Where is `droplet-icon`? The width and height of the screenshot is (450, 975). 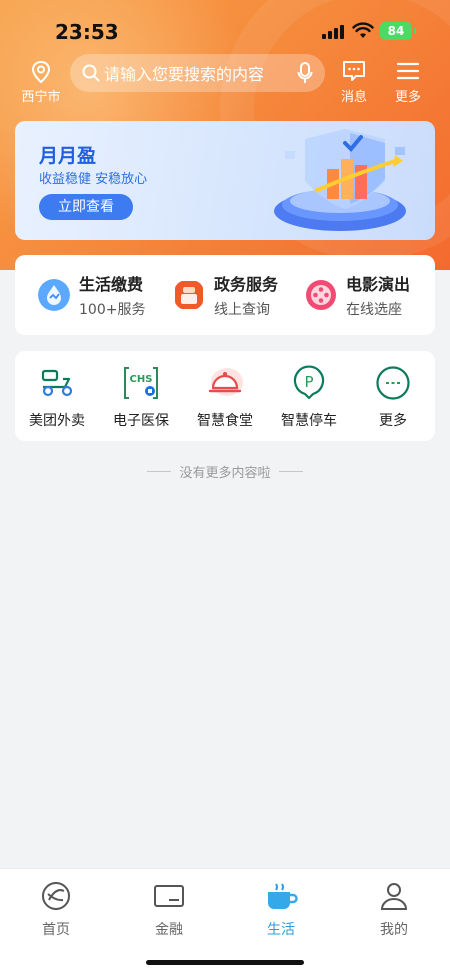 droplet-icon is located at coordinates (54, 295).